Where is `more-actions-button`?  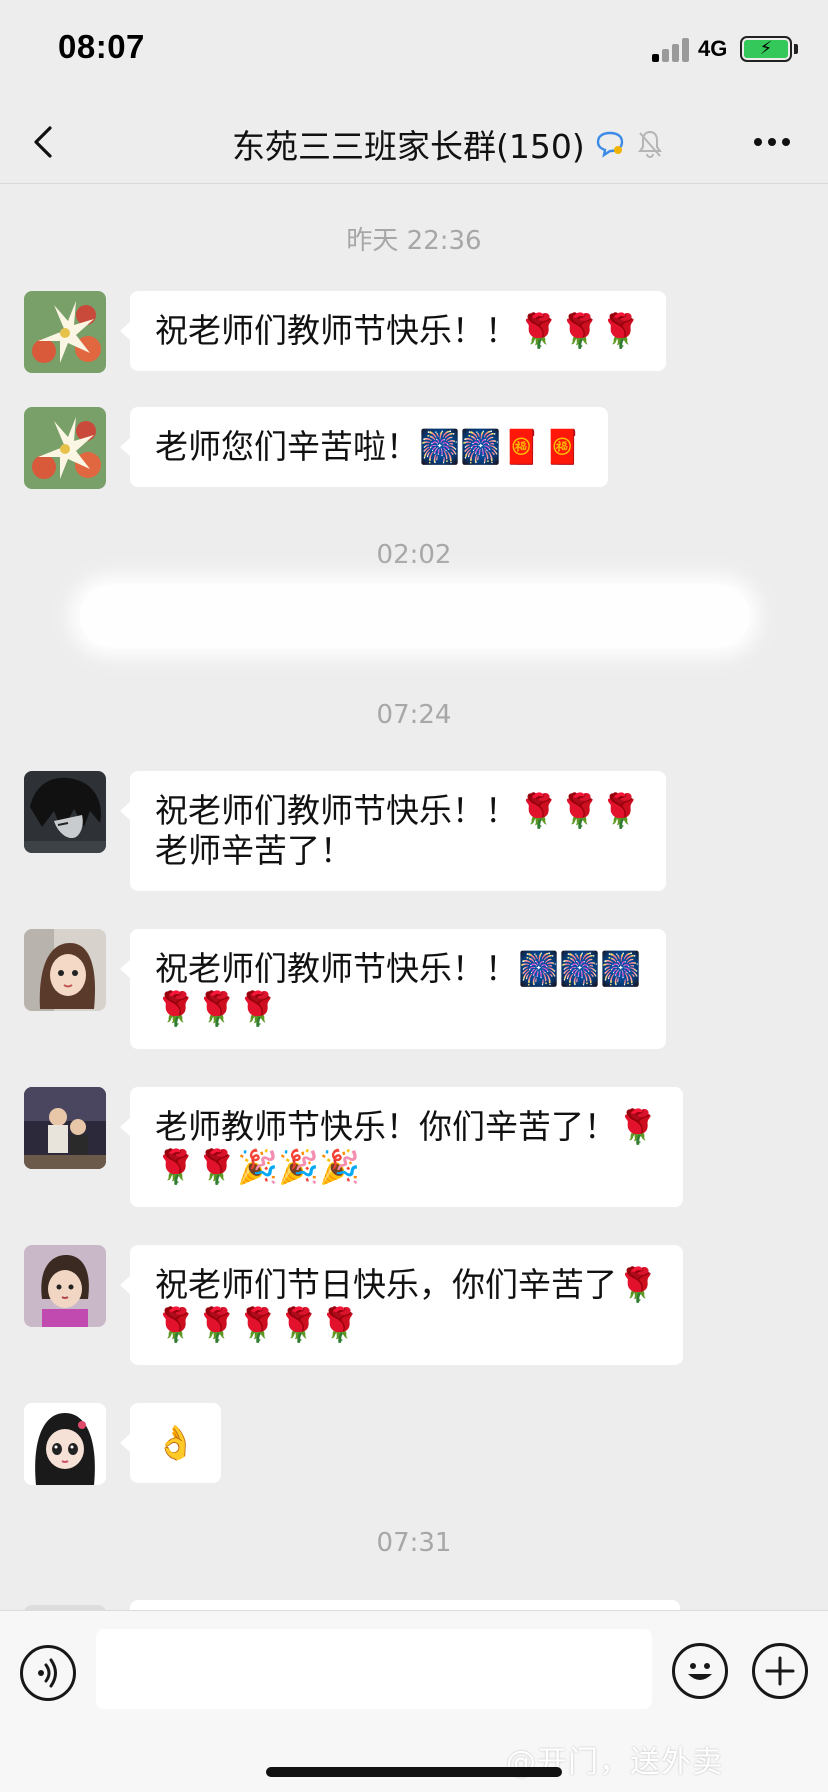 more-actions-button is located at coordinates (780, 1671).